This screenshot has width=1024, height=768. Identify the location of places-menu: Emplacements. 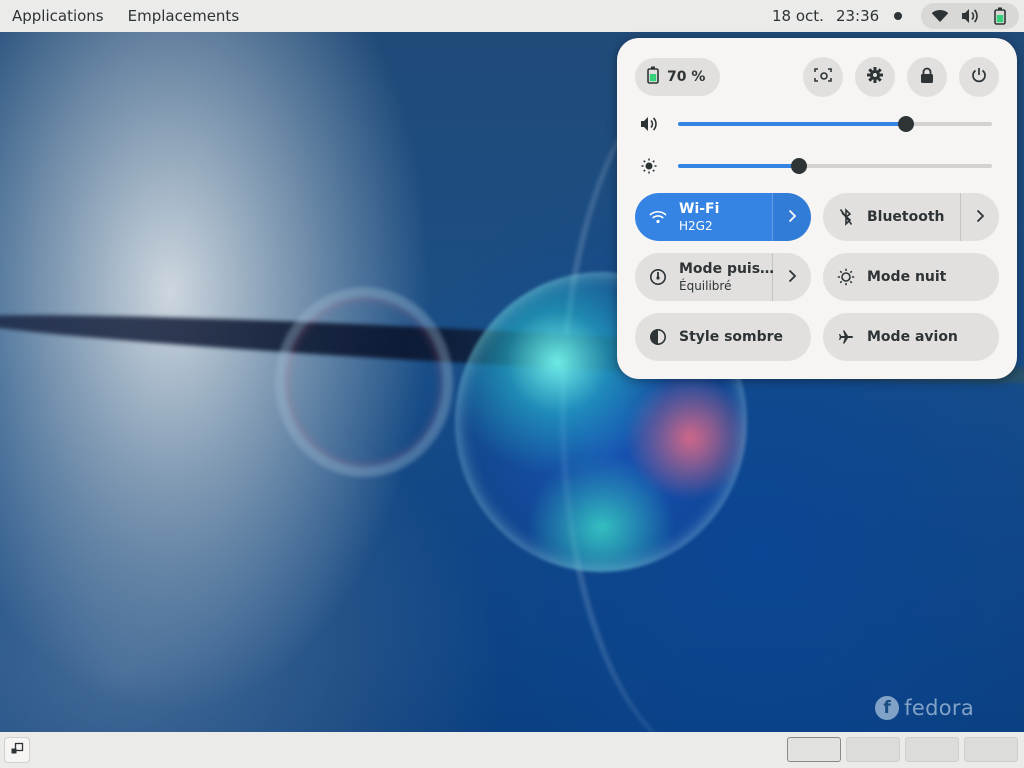
(184, 16).